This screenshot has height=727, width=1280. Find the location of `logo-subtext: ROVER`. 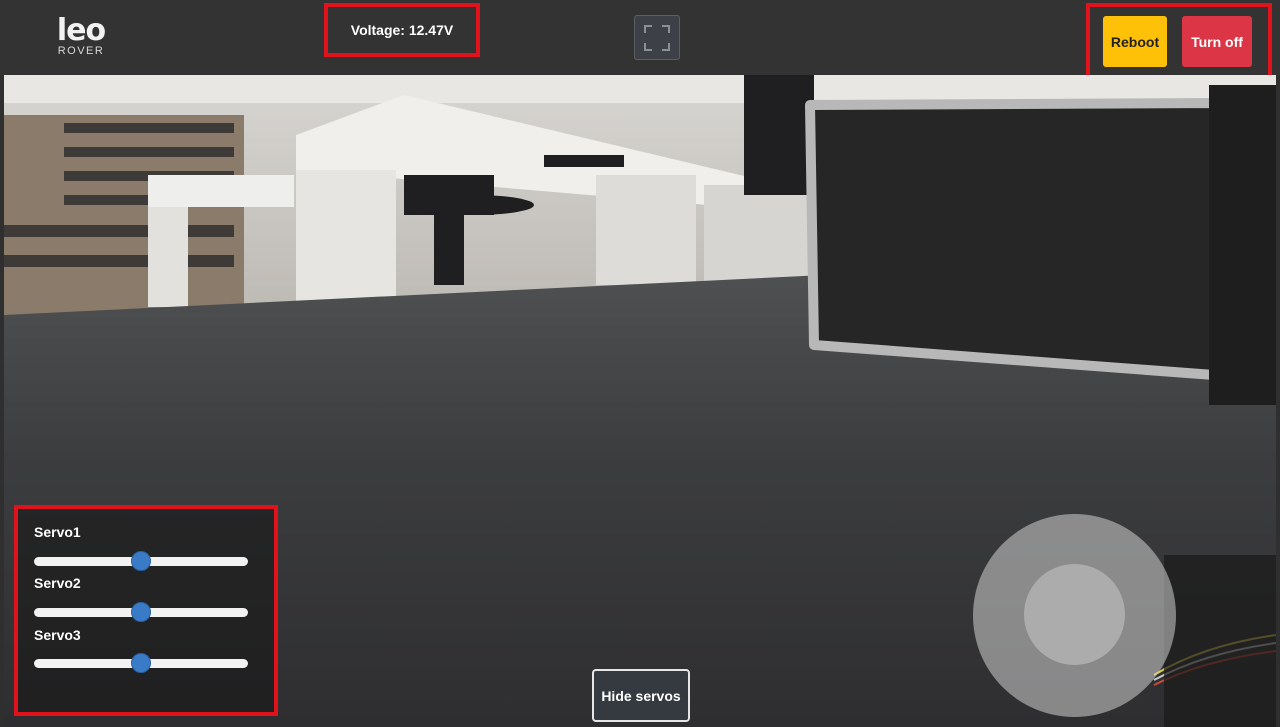

logo-subtext: ROVER is located at coordinates (81, 51).